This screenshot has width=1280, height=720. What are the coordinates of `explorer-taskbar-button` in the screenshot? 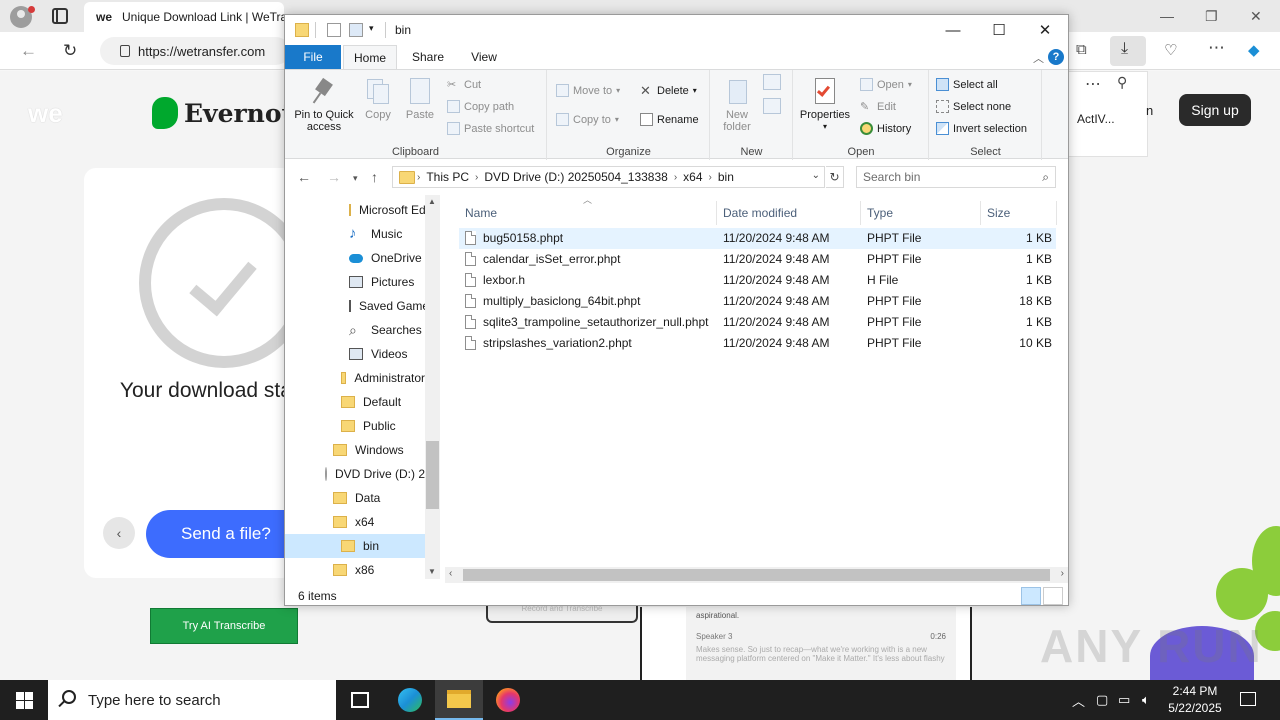 It's located at (459, 700).